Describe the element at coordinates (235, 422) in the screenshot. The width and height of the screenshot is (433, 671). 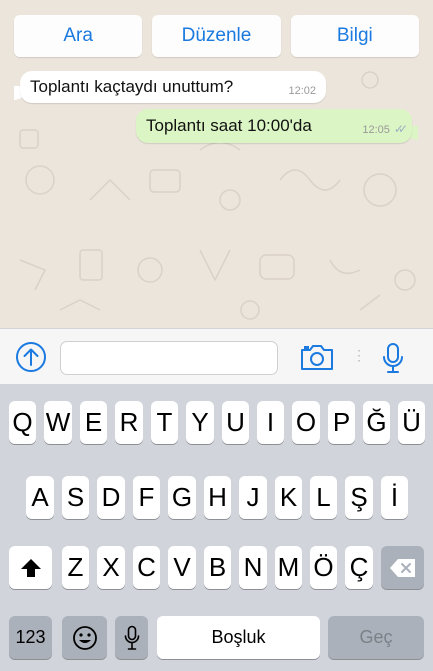
I see `key-u: U` at that location.